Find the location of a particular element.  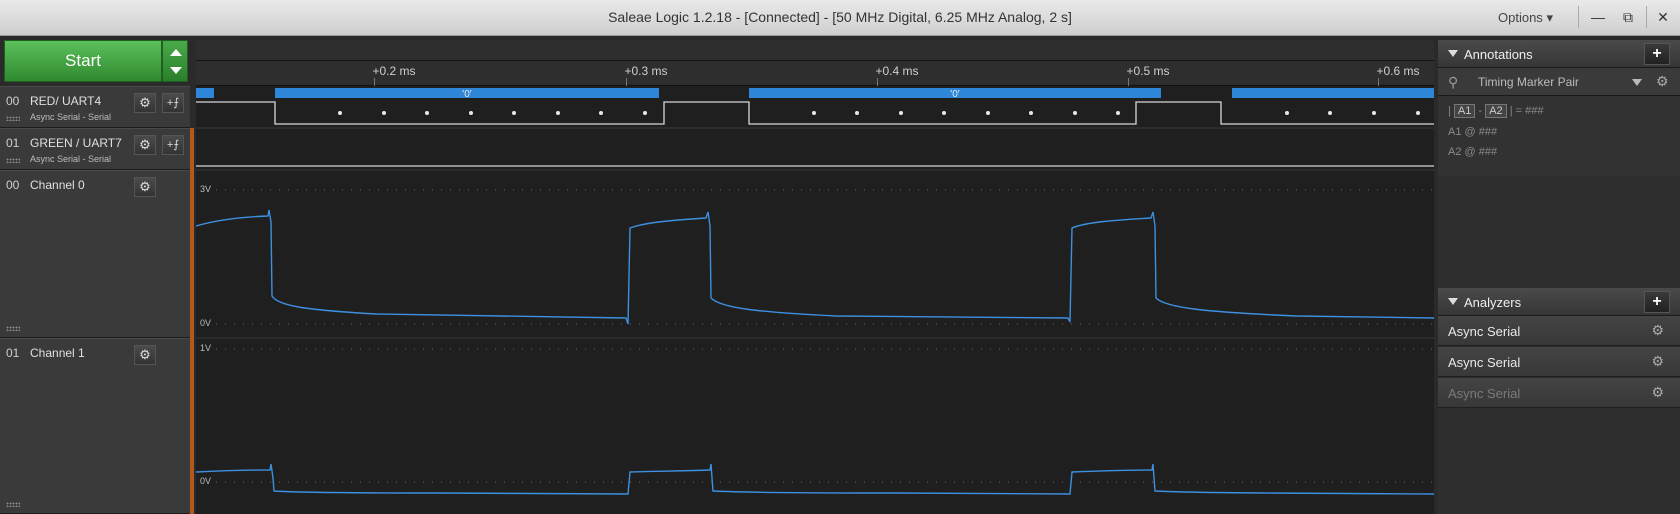

time-ruler: +0.2 ms +0.3 ms +0.4 ms +0.5 ms +0.6 ms is located at coordinates (815, 63).